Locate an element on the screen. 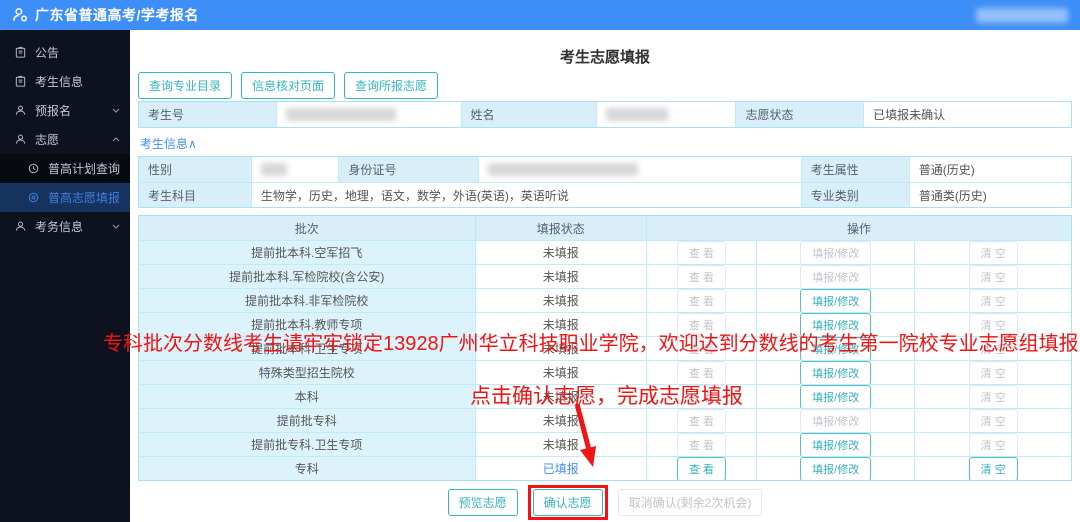  id-number-value is located at coordinates (639, 169).